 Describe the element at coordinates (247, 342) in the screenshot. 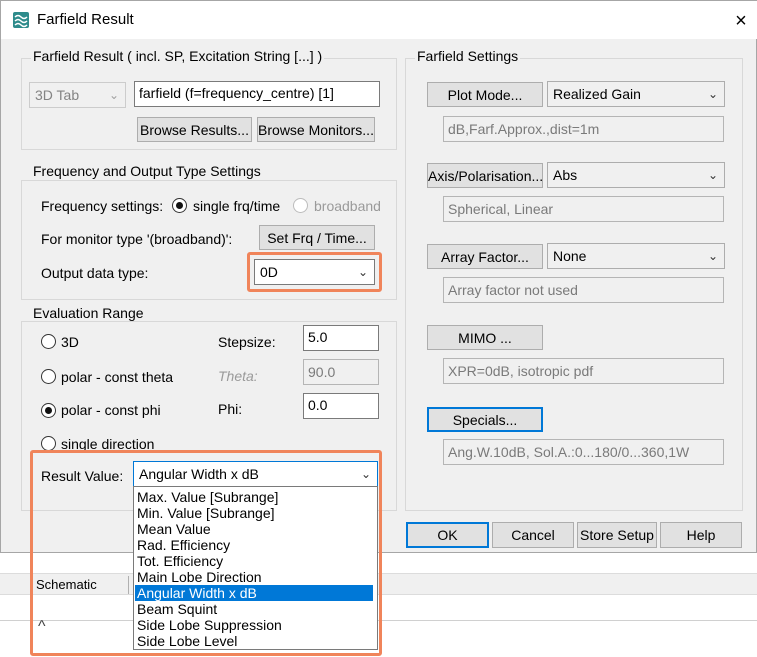

I see `stepsize-label: Stepsize:` at that location.